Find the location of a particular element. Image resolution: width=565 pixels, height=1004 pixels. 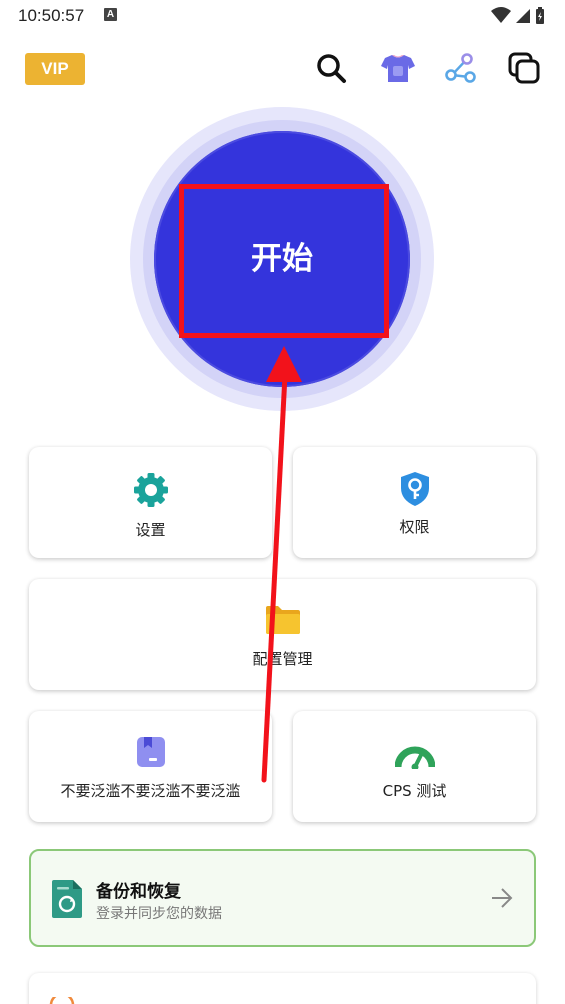

partial-orange-icon is located at coordinates (62, 1000).